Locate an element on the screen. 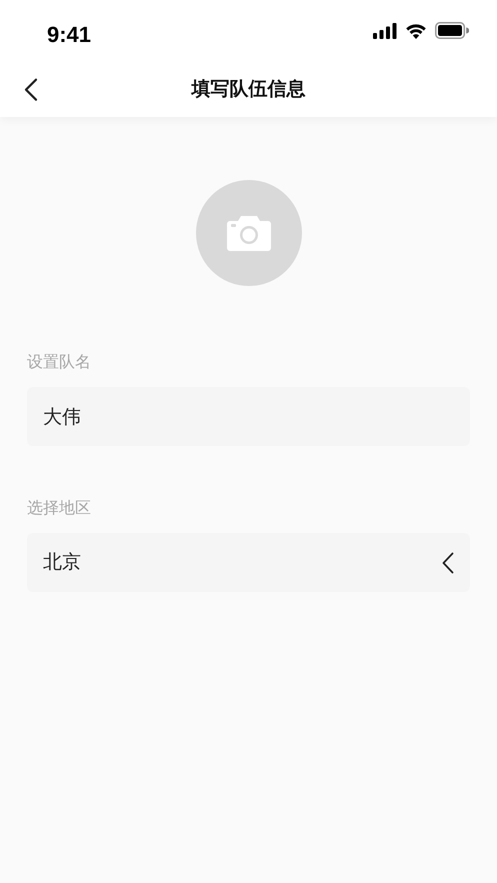 The width and height of the screenshot is (497, 883). field-label: 选择地区 is located at coordinates (59, 508).